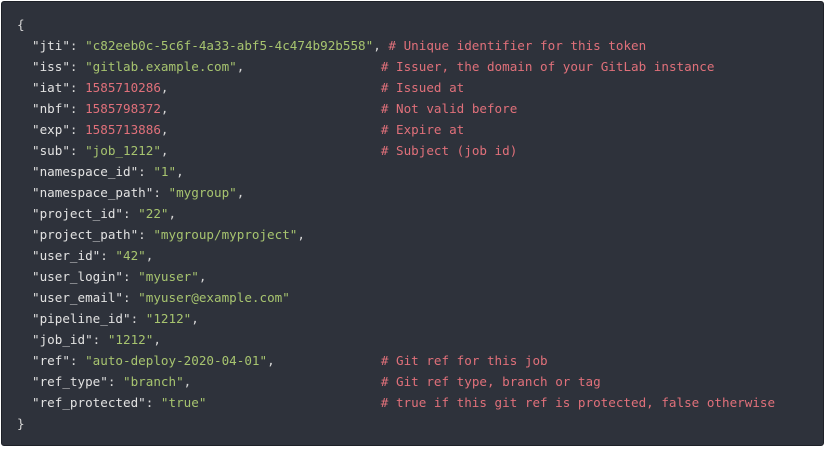 The width and height of the screenshot is (827, 449). Describe the element at coordinates (123, 87) in the screenshot. I see `json-value: 1585710286` at that location.